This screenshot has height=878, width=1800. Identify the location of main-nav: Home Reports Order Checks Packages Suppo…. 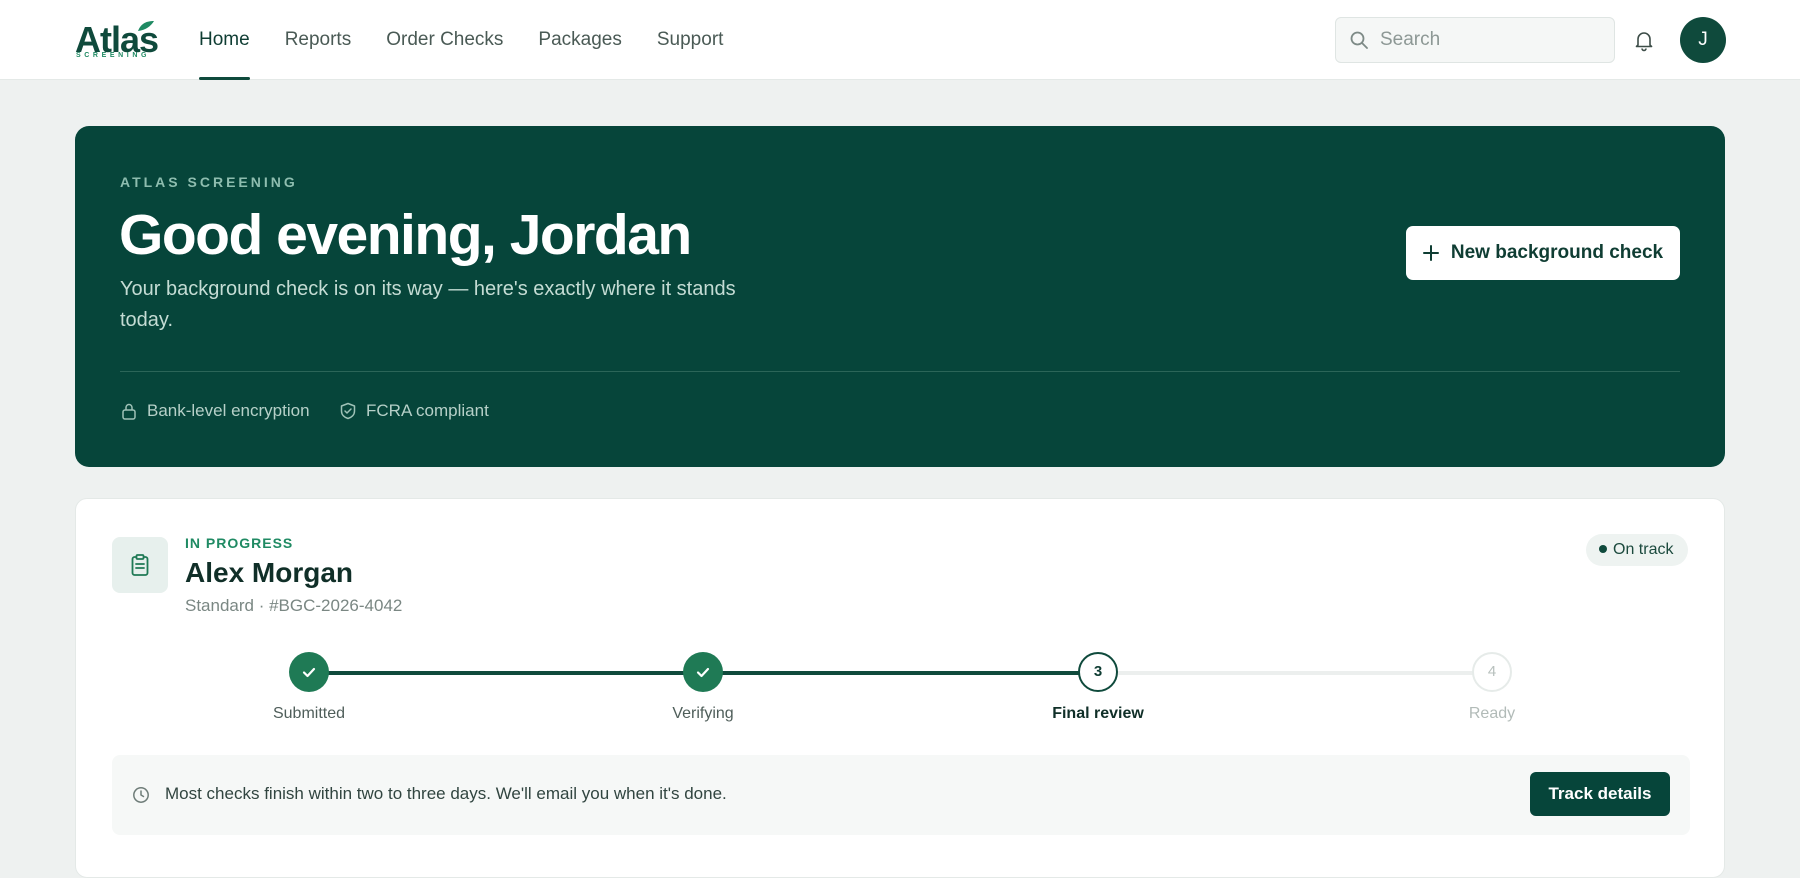
(478, 40).